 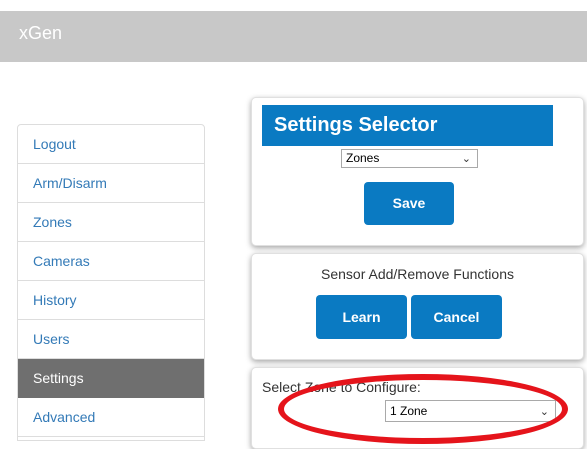 What do you see at coordinates (456, 317) in the screenshot?
I see `cancel-button: Cancel` at bounding box center [456, 317].